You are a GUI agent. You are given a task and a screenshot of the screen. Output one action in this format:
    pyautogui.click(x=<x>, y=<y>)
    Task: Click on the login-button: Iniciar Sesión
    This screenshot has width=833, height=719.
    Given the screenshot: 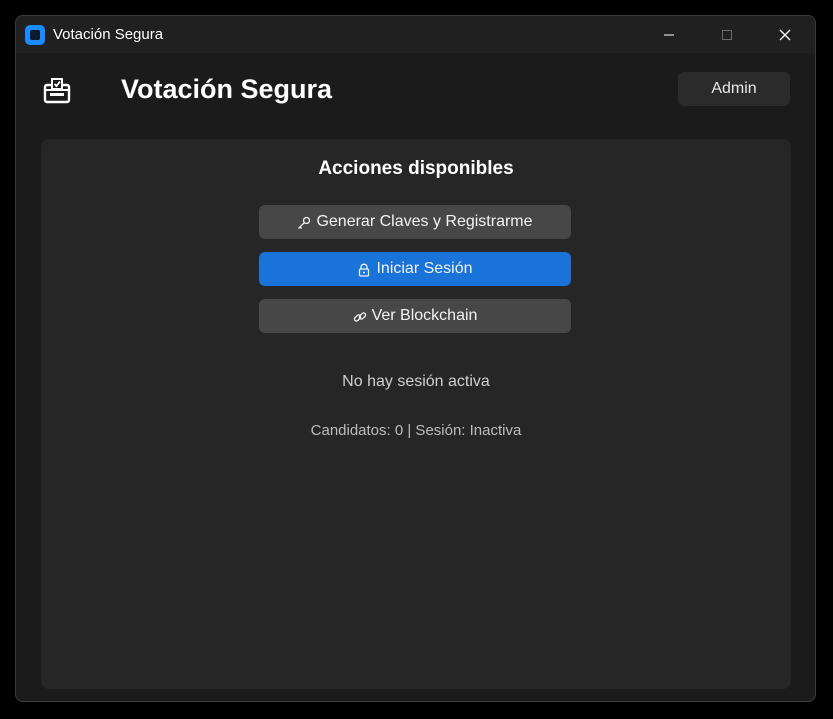 What is the action you would take?
    pyautogui.click(x=415, y=269)
    